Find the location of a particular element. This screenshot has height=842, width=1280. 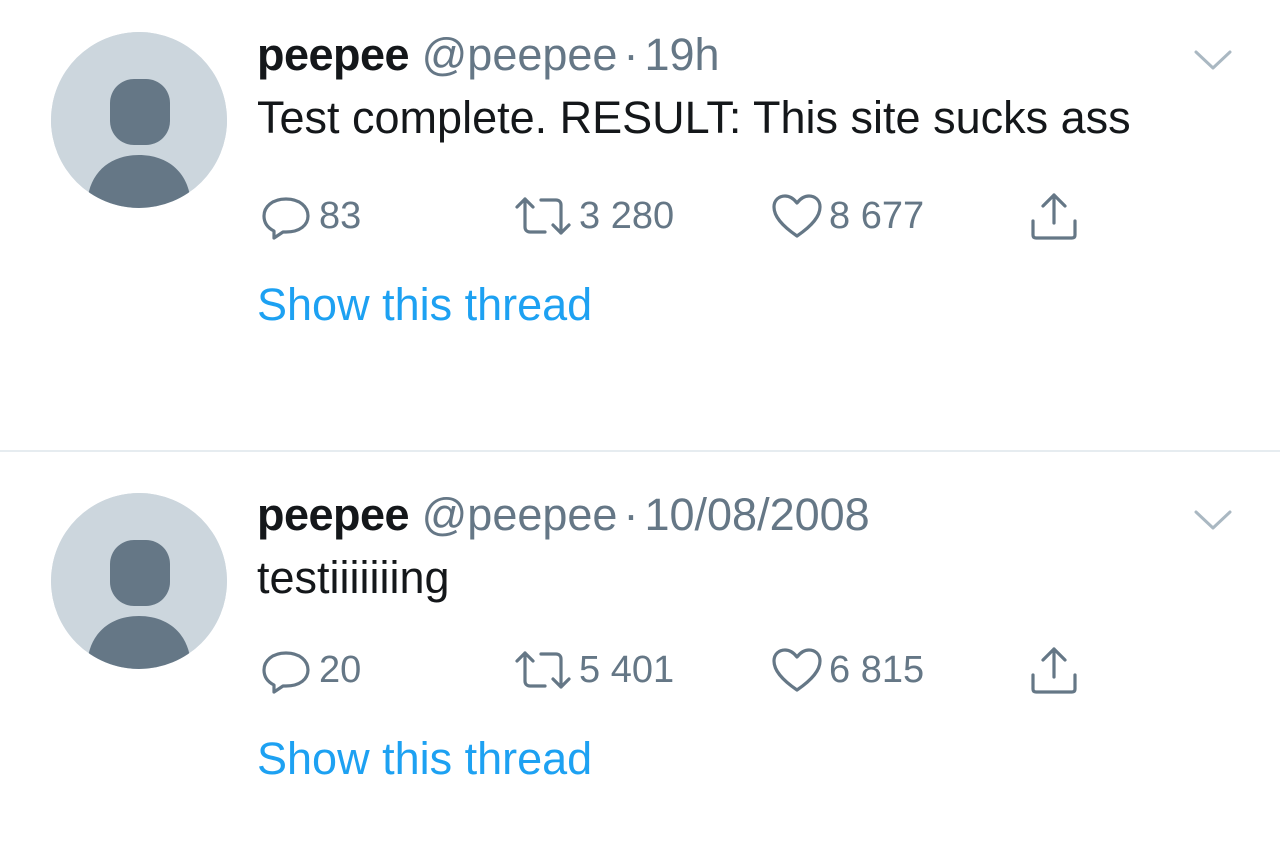

reply-count: 20 is located at coordinates (340, 669).